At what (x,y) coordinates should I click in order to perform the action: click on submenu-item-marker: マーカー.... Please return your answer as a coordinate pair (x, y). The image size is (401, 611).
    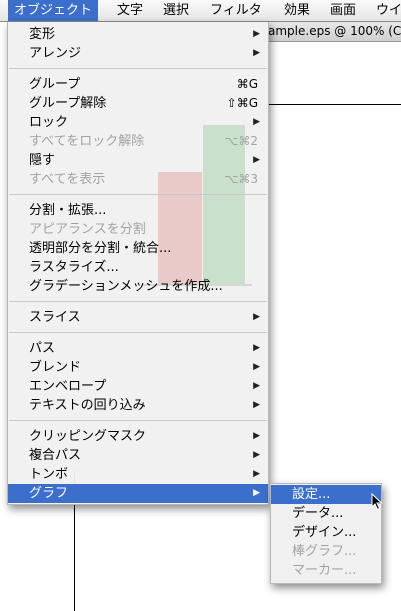
    Looking at the image, I should click on (324, 570).